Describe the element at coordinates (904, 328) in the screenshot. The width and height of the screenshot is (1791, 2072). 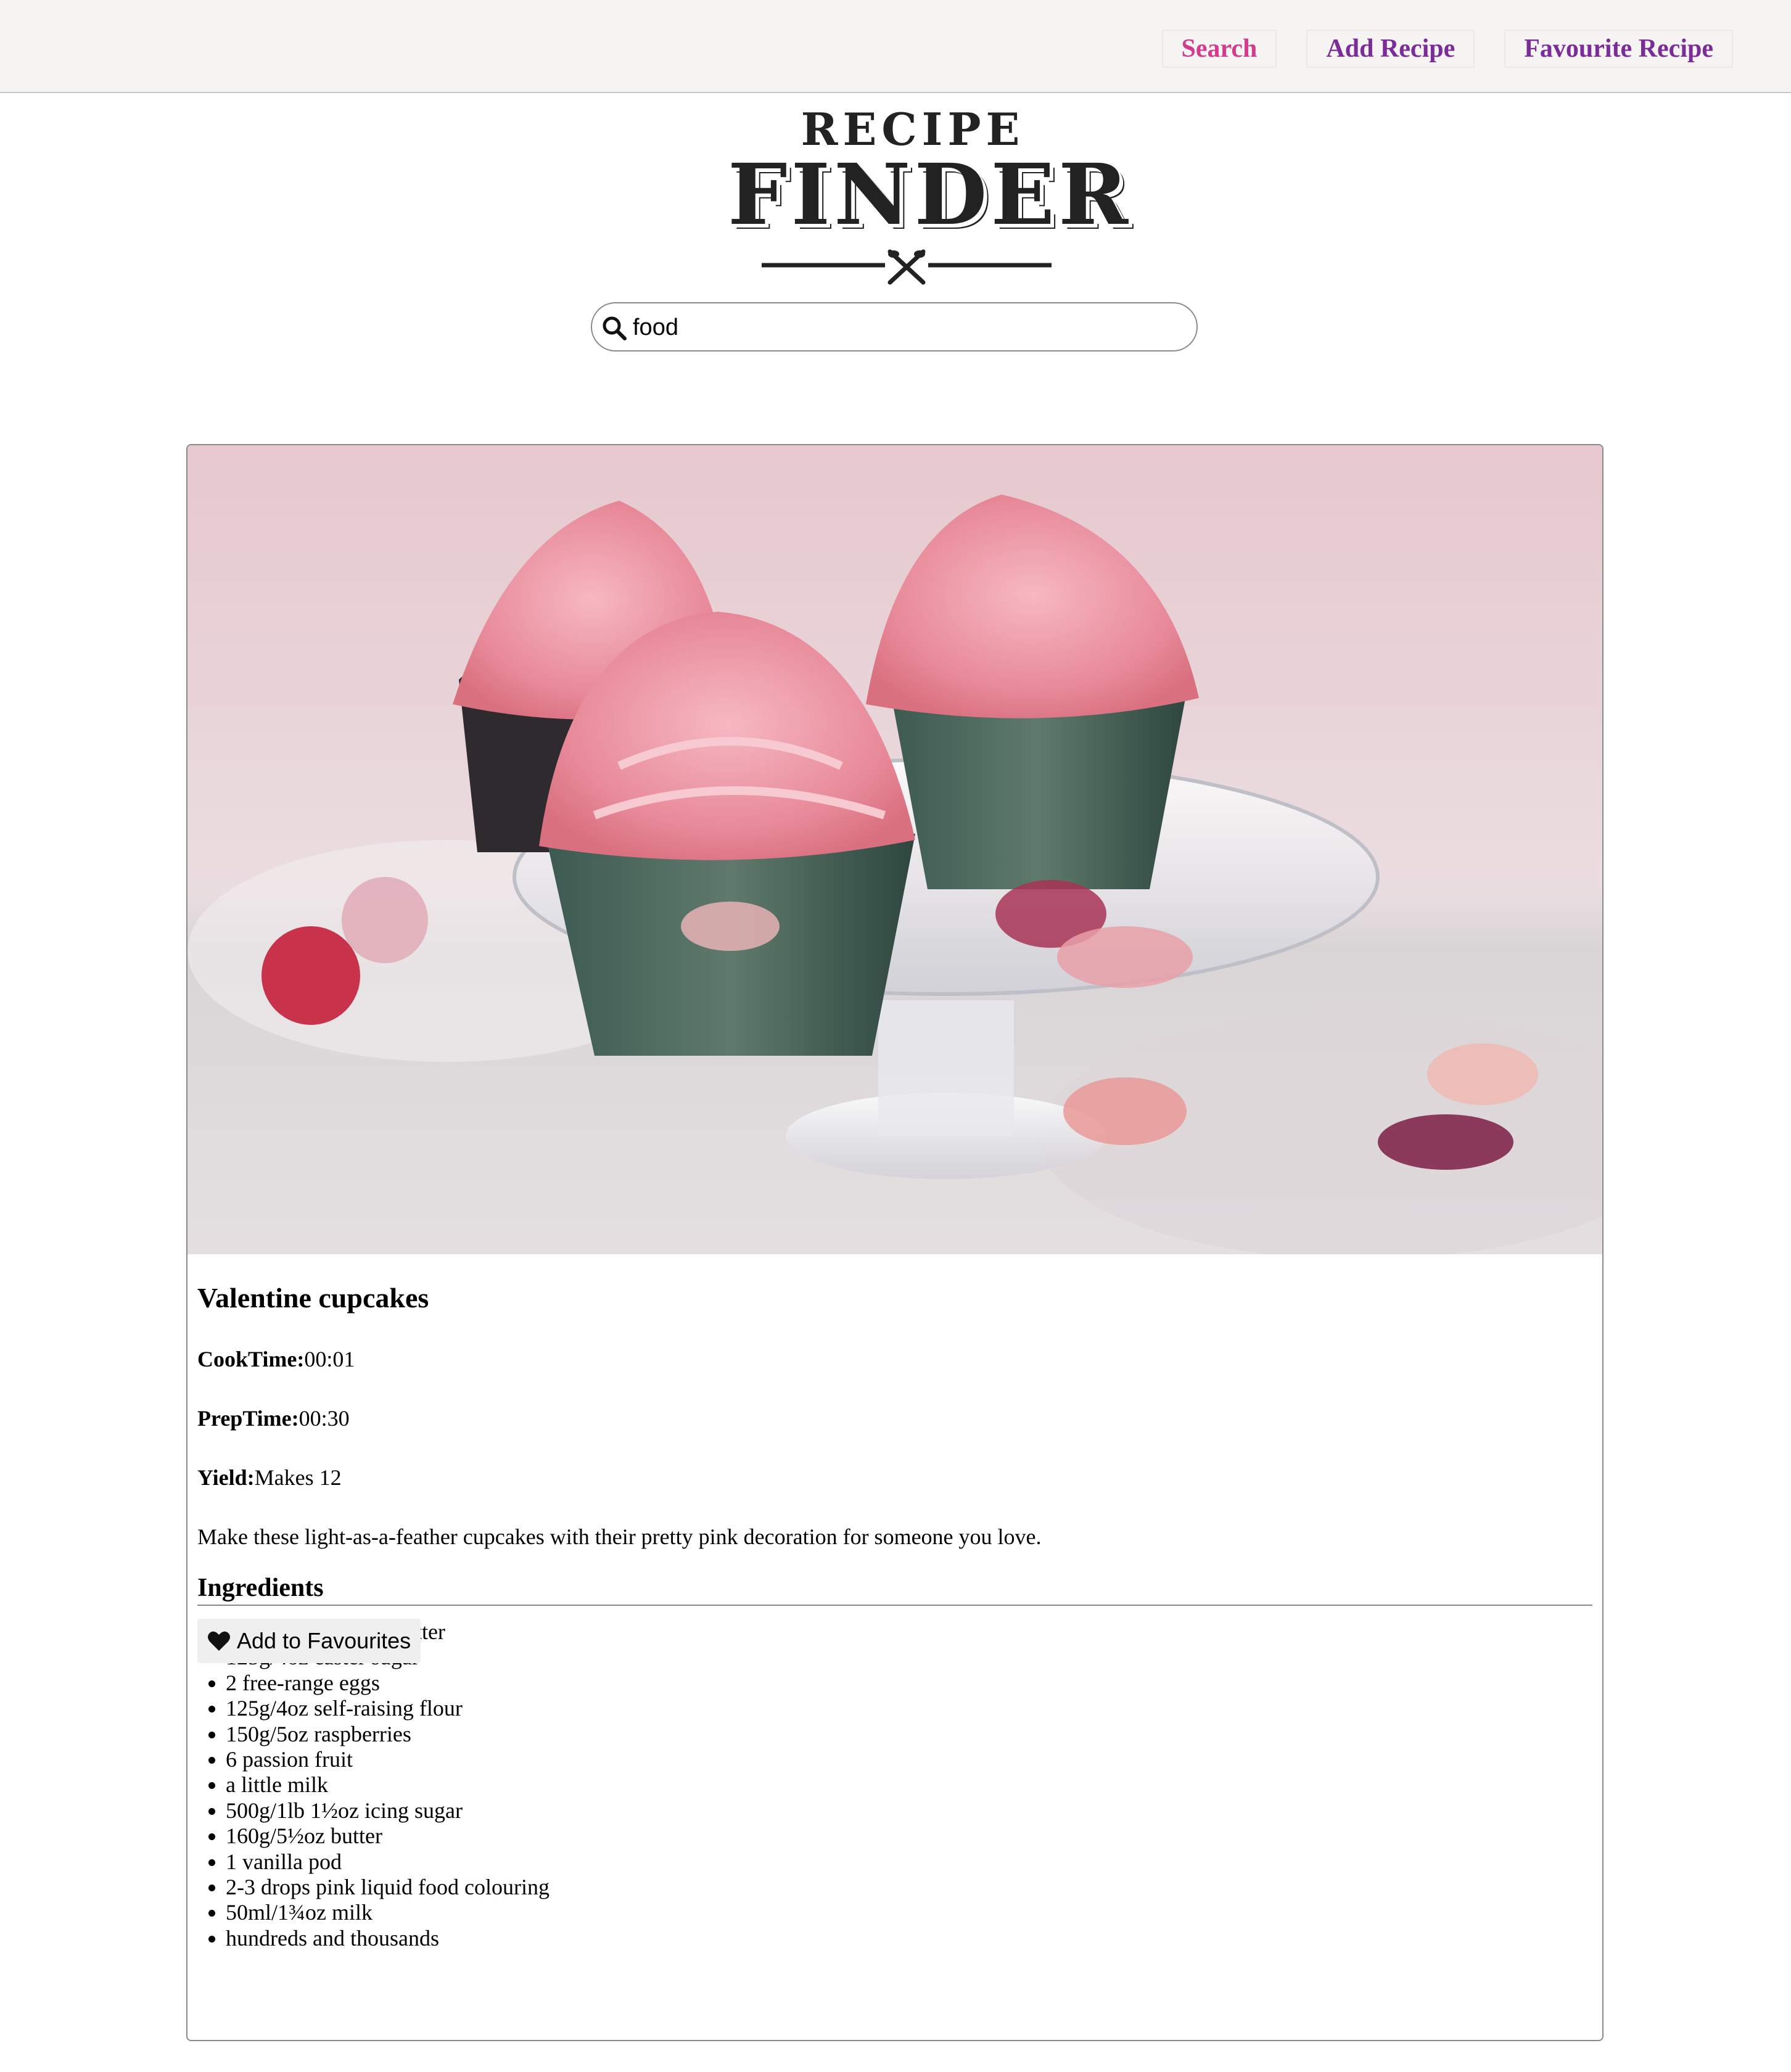
I see `search-input` at that location.